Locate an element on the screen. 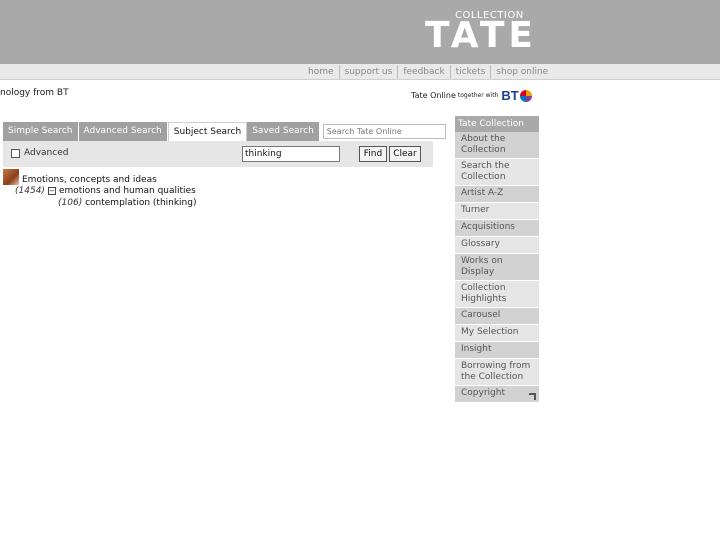  technology-partner-text: nology from BT is located at coordinates (34, 93).